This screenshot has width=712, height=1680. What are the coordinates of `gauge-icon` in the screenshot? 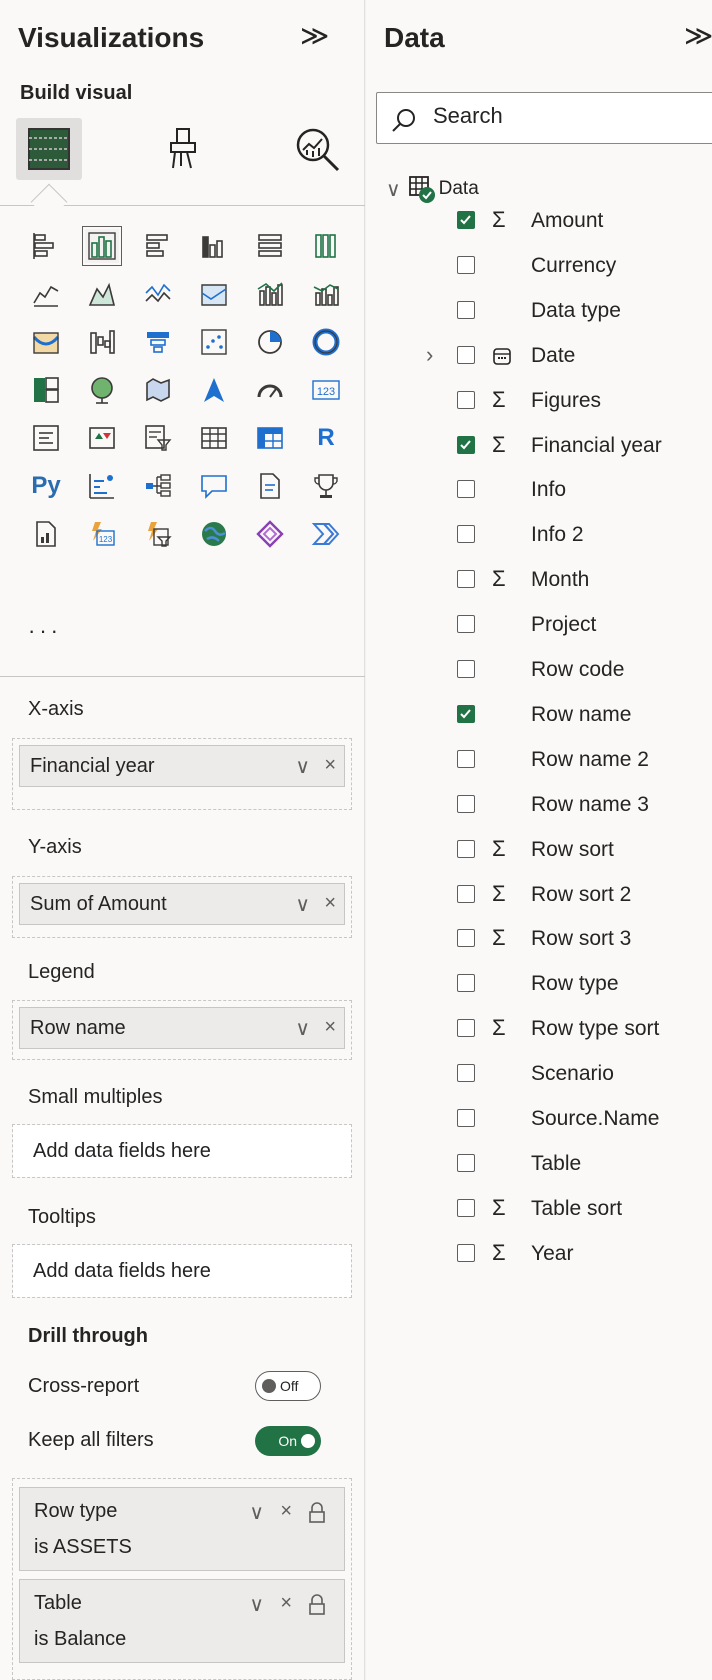 It's located at (270, 390).